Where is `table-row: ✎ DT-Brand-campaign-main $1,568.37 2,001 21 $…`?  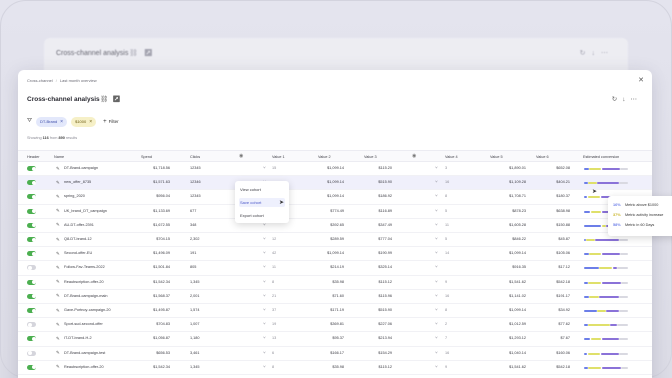
table-row: ✎ DT-Brand-campaign-main $1,568.37 2,001 21 $… is located at coordinates (335, 297).